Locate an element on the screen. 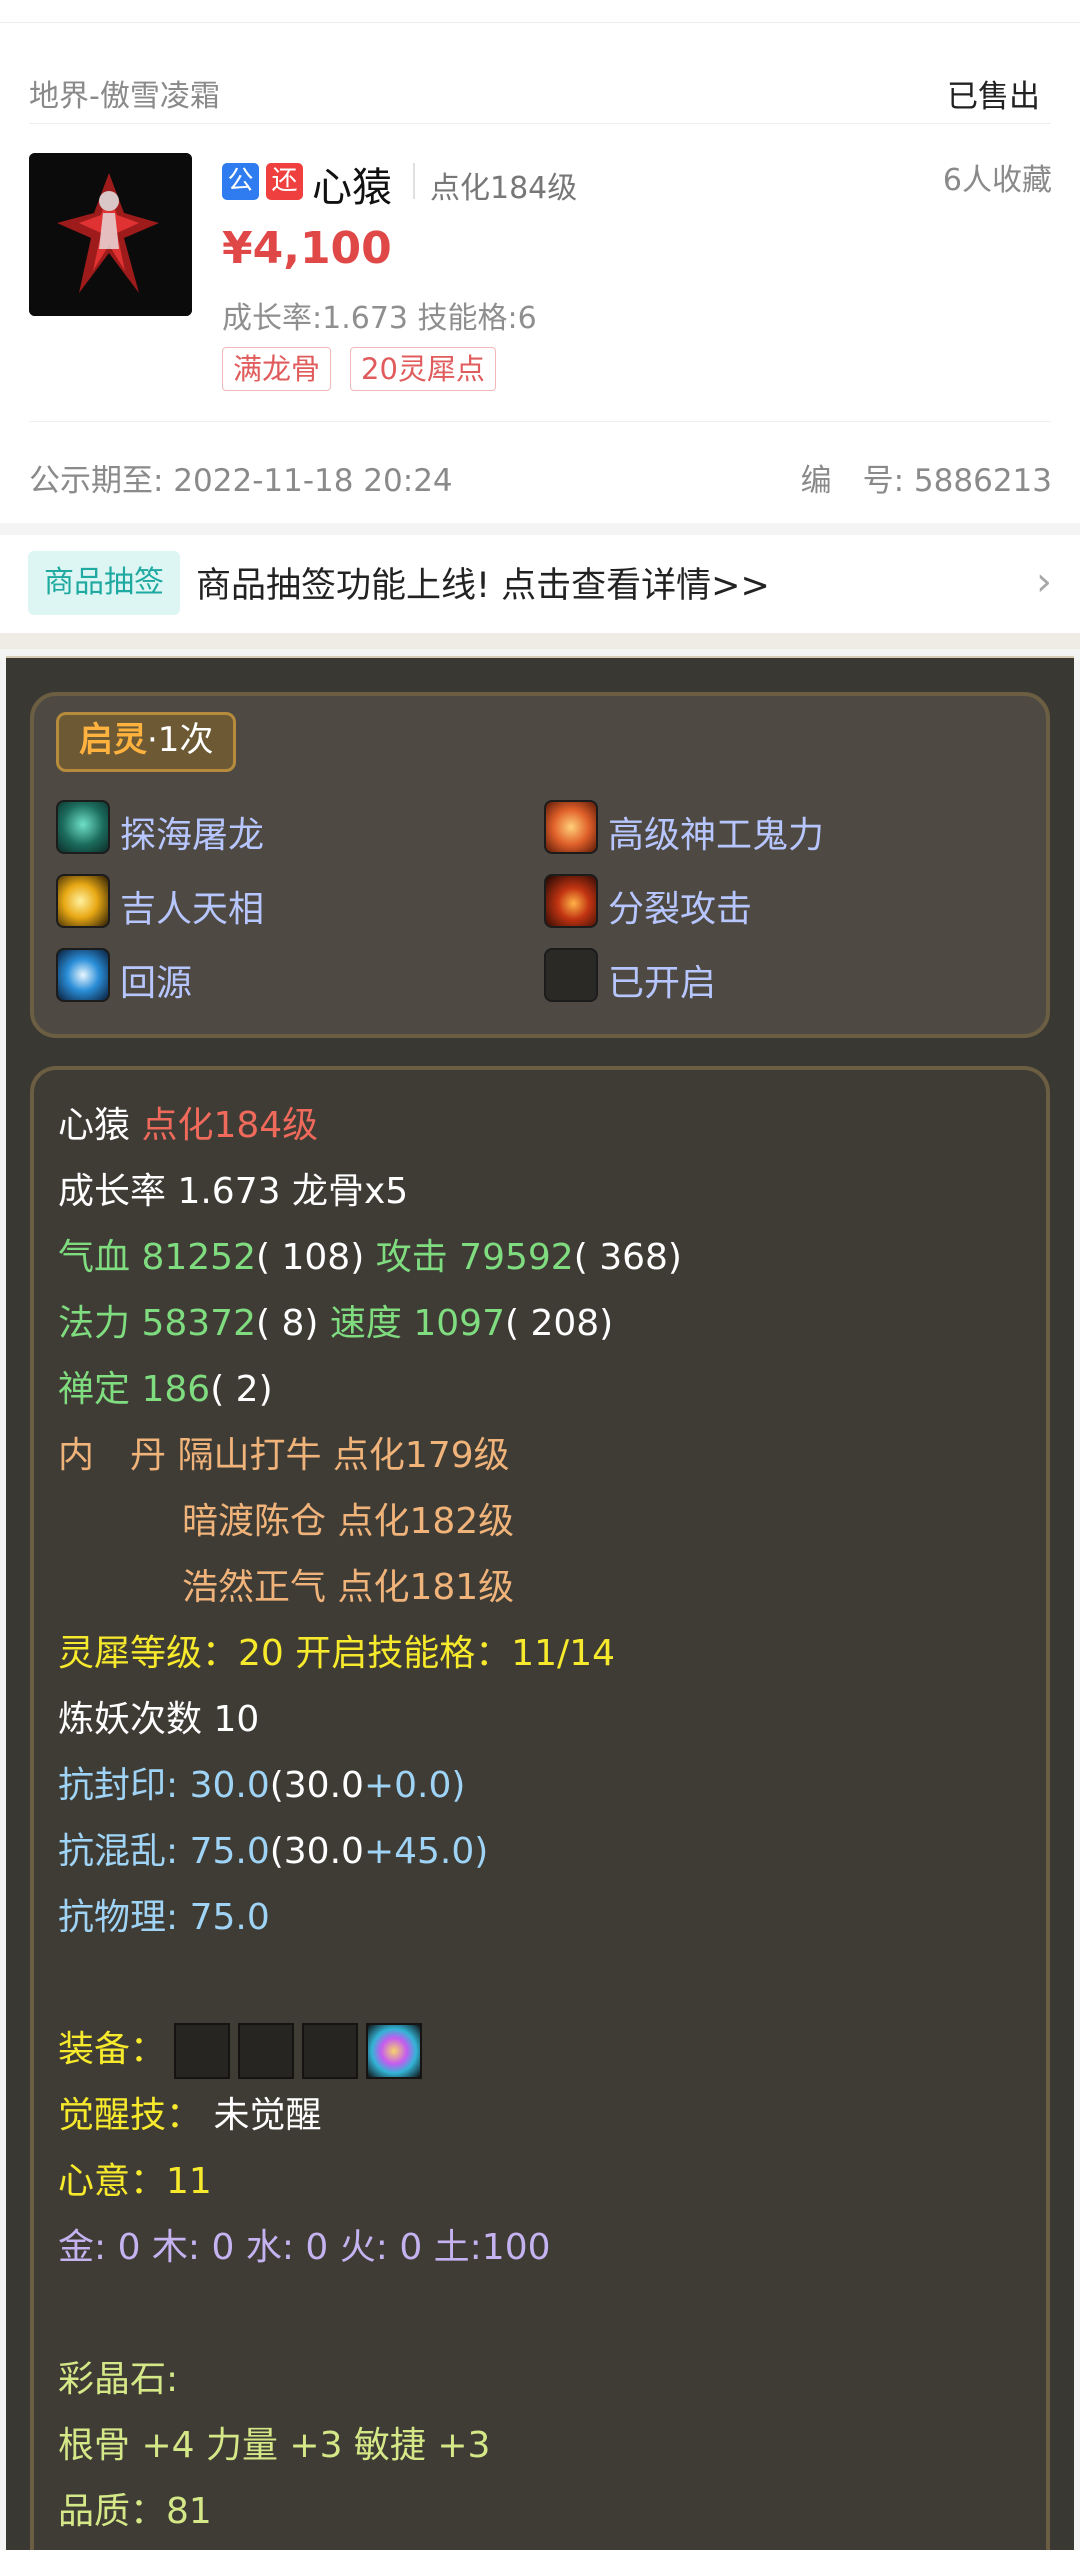  mp-value: 58372 is located at coordinates (198, 1323).